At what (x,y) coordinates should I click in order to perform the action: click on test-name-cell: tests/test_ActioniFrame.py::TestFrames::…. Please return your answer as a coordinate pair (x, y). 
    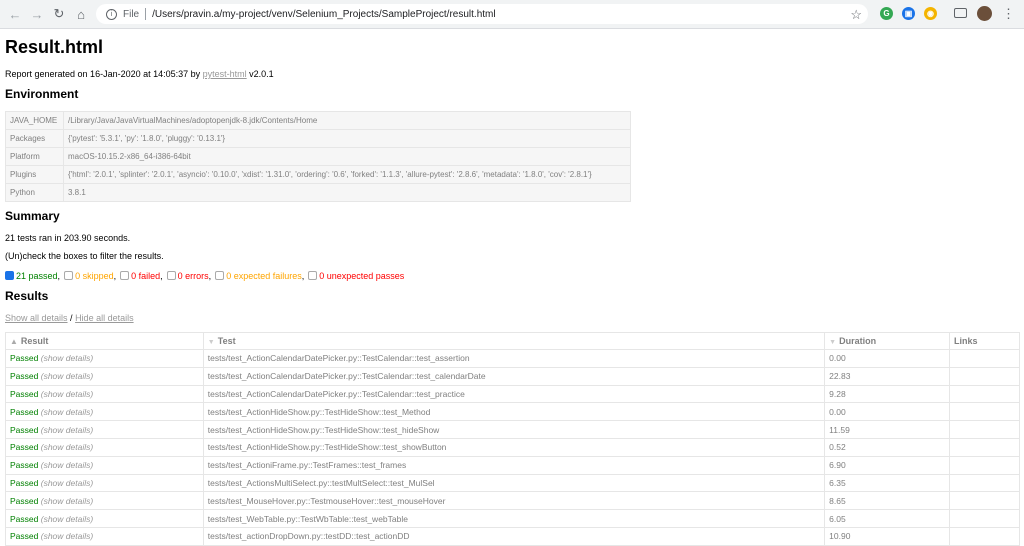
    Looking at the image, I should click on (514, 465).